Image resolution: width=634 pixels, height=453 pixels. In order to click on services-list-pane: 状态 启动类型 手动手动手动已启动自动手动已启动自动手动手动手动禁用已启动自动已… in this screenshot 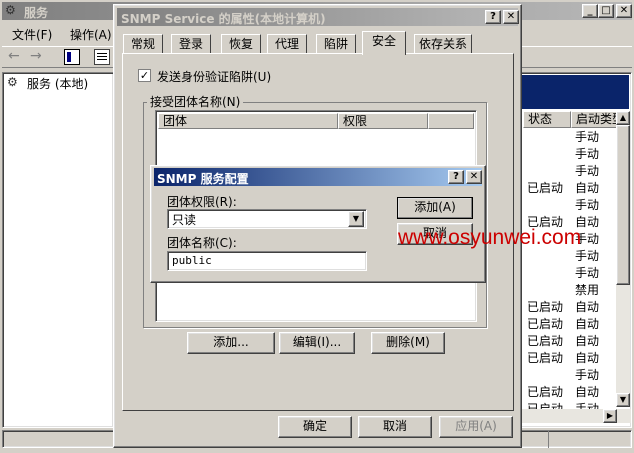, I will do `click(575, 250)`.